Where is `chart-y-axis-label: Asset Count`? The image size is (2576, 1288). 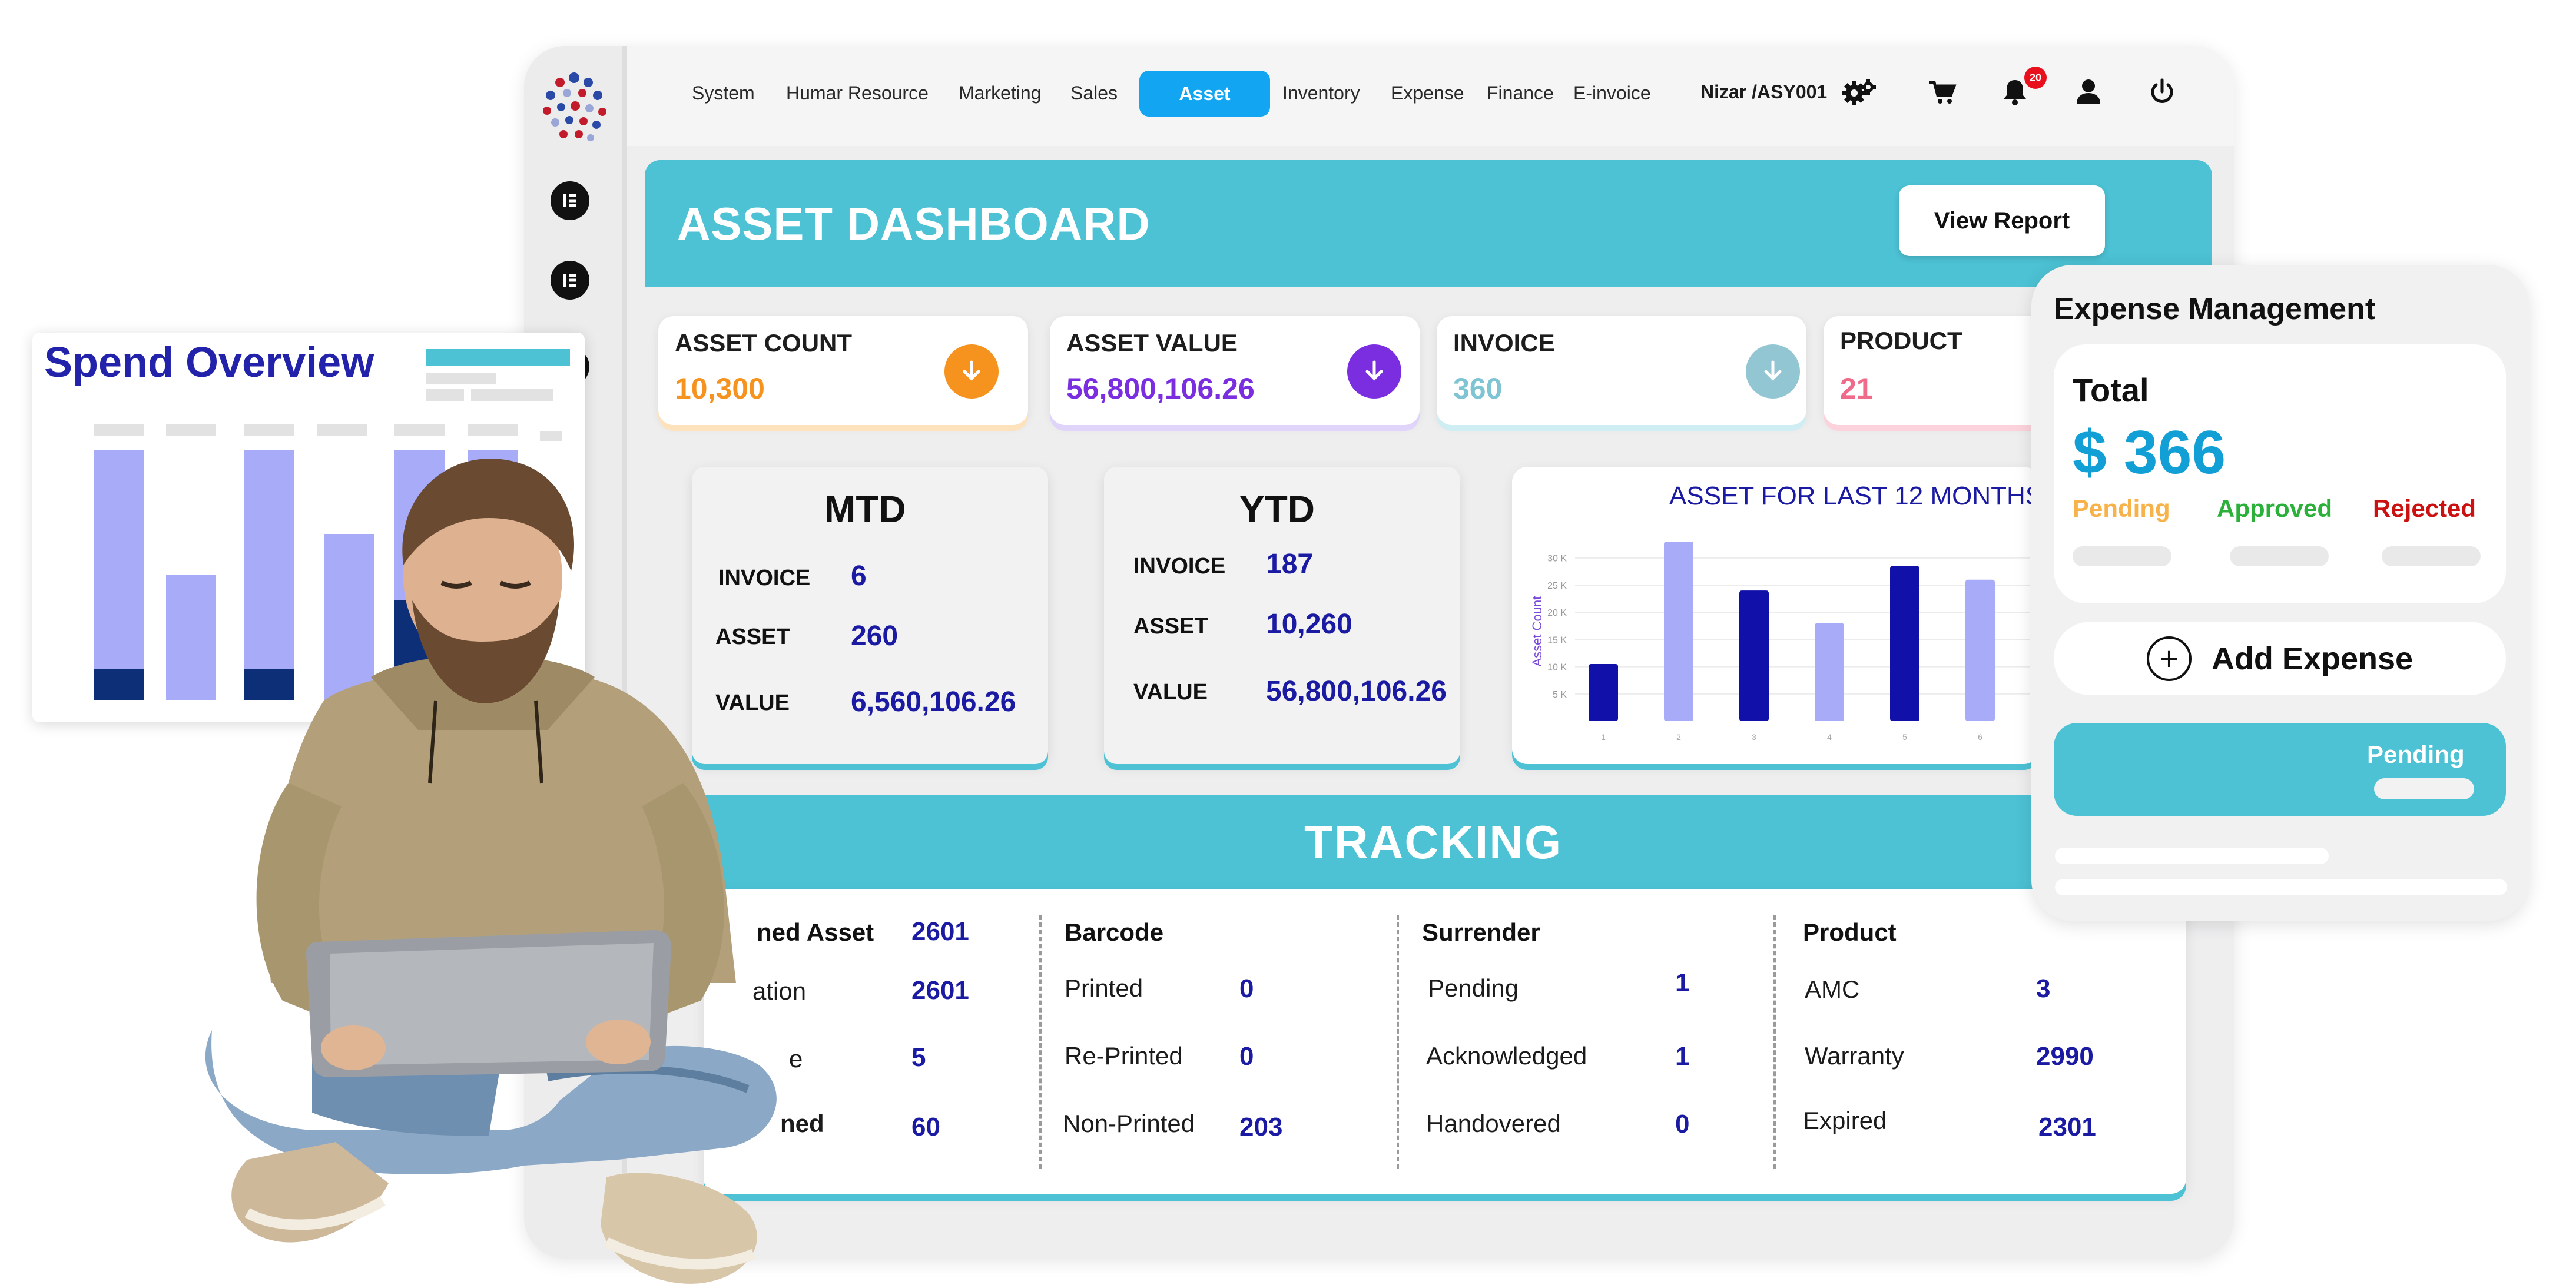
chart-y-axis-label: Asset Count is located at coordinates (1537, 631).